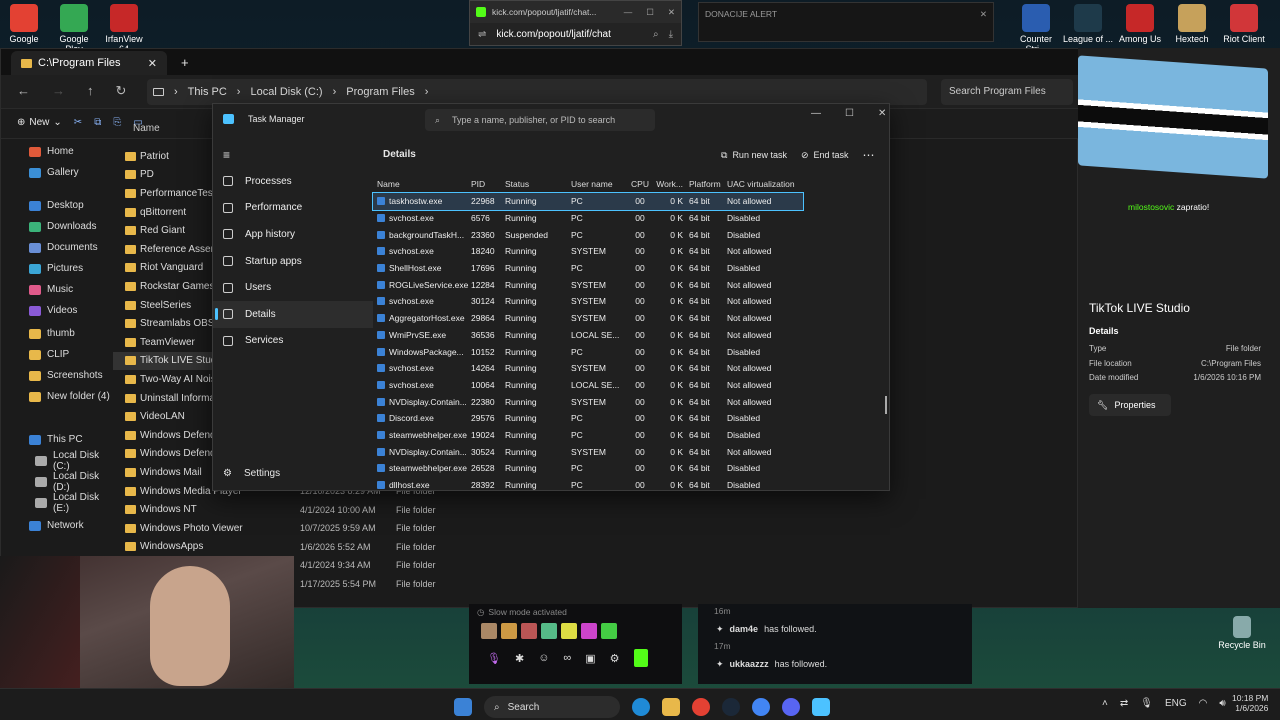  What do you see at coordinates (463, 707) in the screenshot?
I see `start-icon` at bounding box center [463, 707].